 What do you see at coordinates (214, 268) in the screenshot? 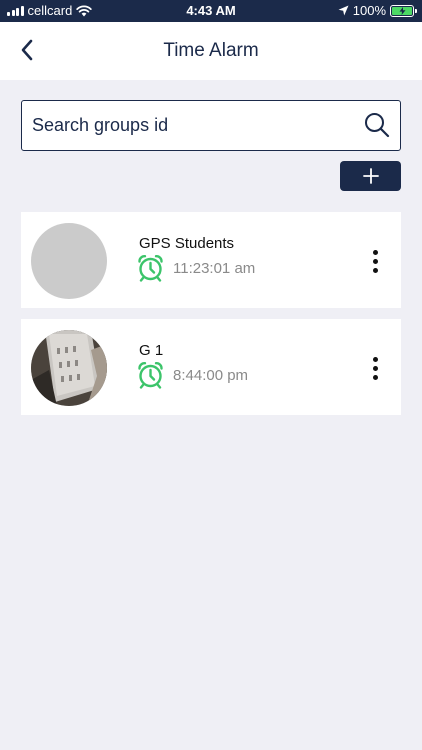
I see `alarm-time: 11:23:01 am` at bounding box center [214, 268].